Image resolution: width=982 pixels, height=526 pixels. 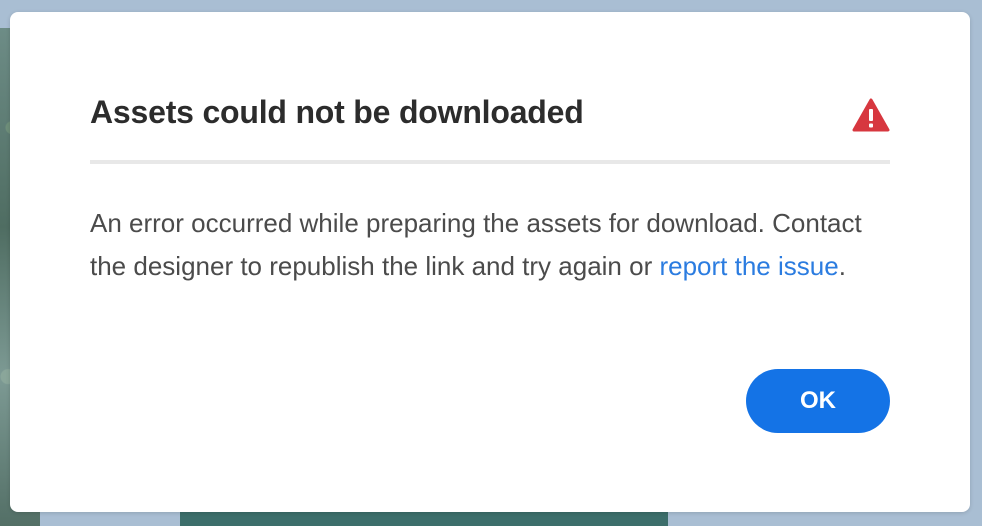 What do you see at coordinates (842, 266) in the screenshot?
I see `error-message-end: .` at bounding box center [842, 266].